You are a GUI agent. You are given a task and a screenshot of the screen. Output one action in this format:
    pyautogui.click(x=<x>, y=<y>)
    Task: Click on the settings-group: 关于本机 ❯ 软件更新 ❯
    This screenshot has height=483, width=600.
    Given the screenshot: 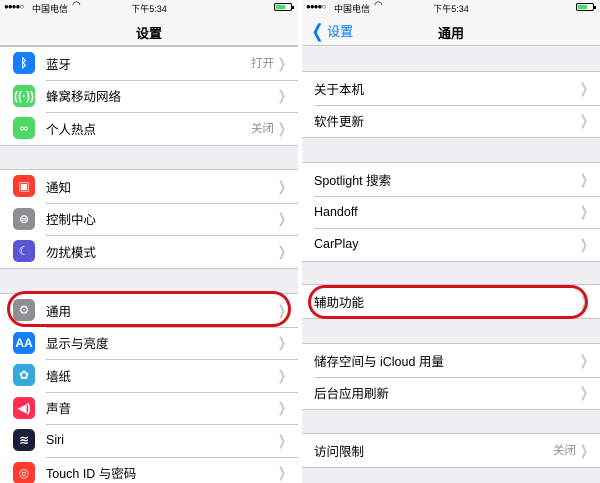 What is the action you would take?
    pyautogui.click(x=451, y=104)
    